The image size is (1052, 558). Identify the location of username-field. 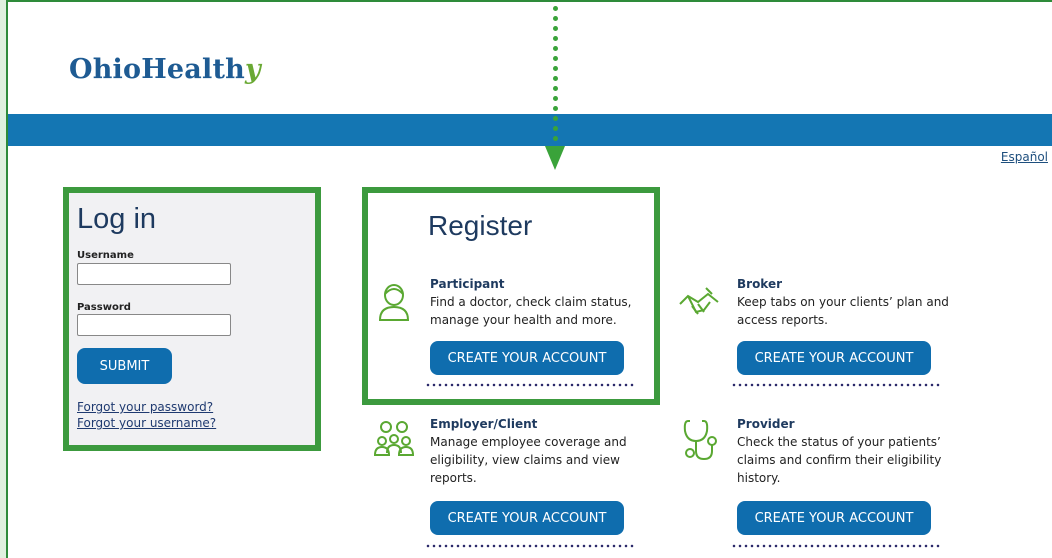
(154, 274).